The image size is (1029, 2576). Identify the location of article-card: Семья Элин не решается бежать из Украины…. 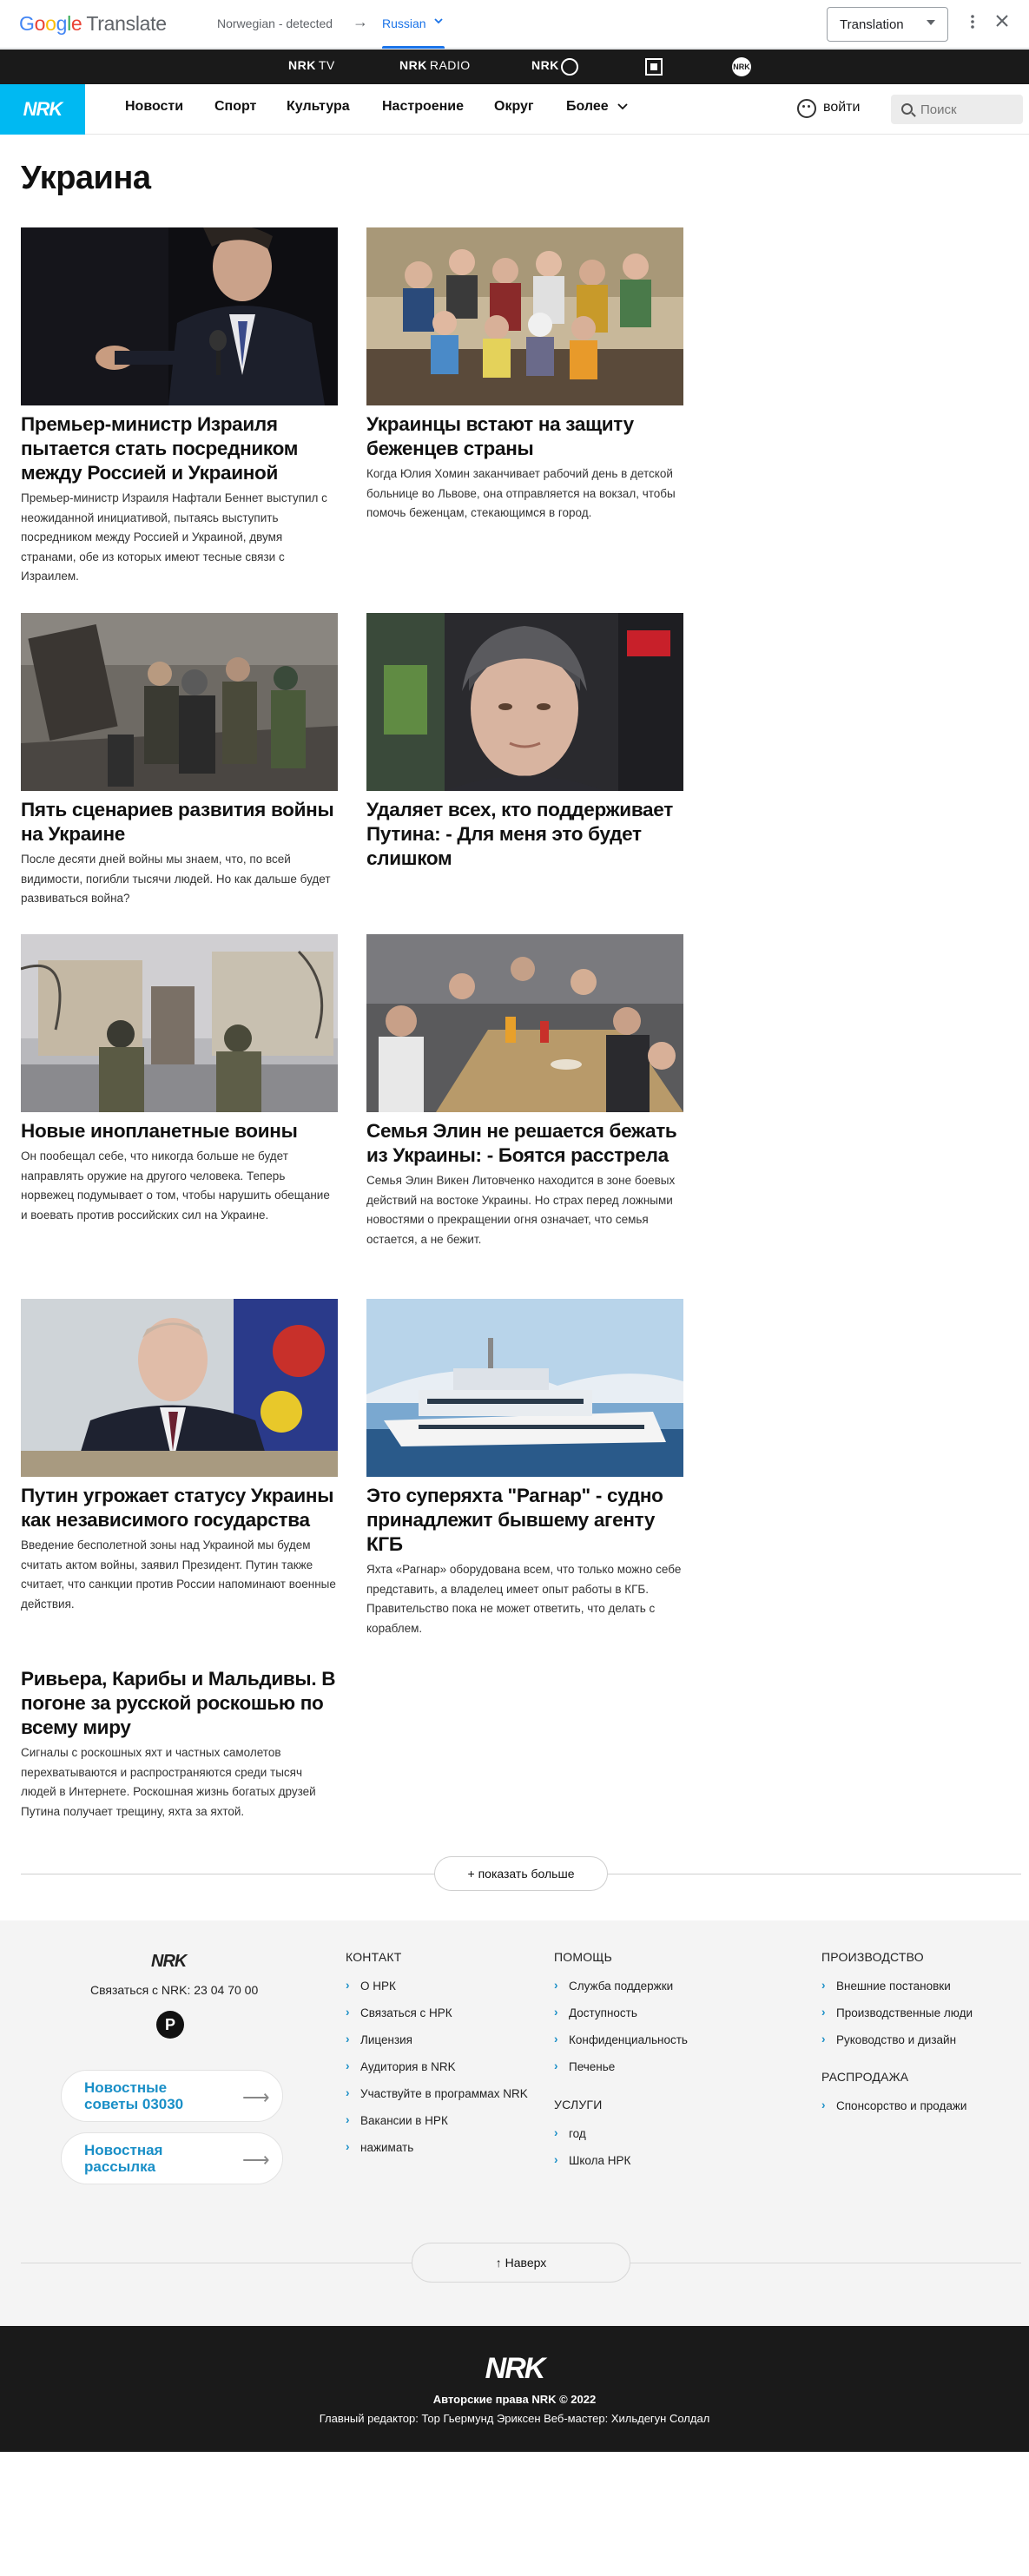
(524, 1091).